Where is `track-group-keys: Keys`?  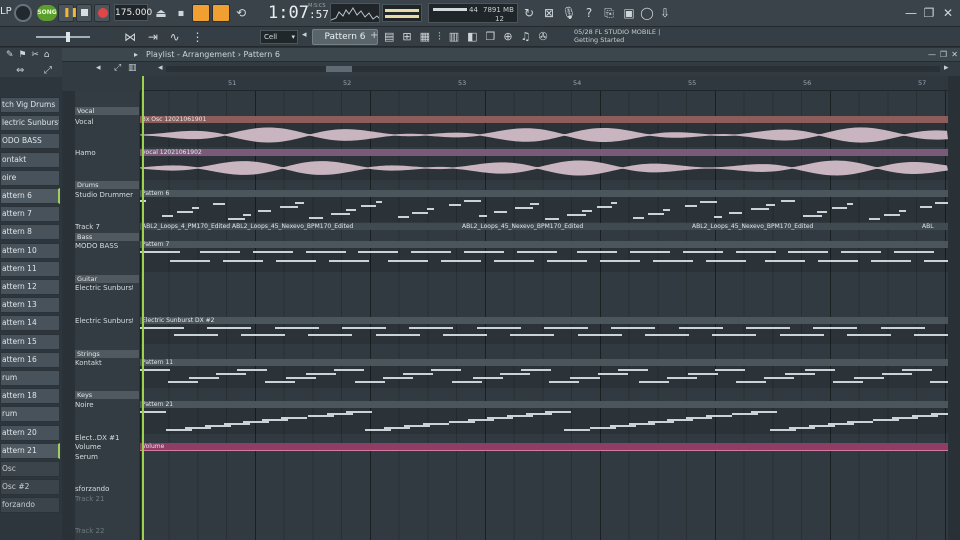
track-group-keys: Keys is located at coordinates (107, 395).